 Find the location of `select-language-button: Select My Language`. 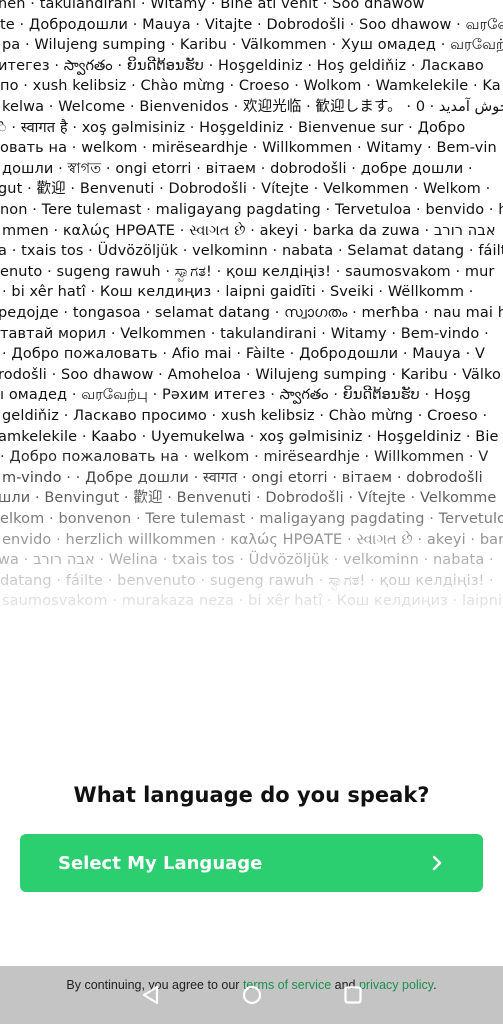

select-language-button: Select My Language is located at coordinates (251, 863).